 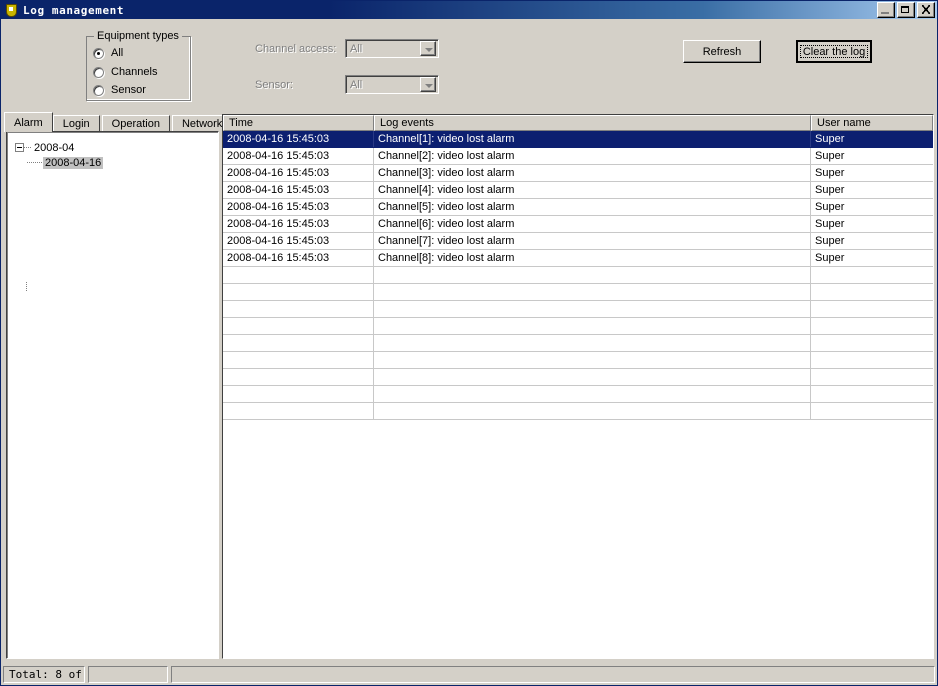 I want to click on radio-sensor: Sensor, so click(x=119, y=90).